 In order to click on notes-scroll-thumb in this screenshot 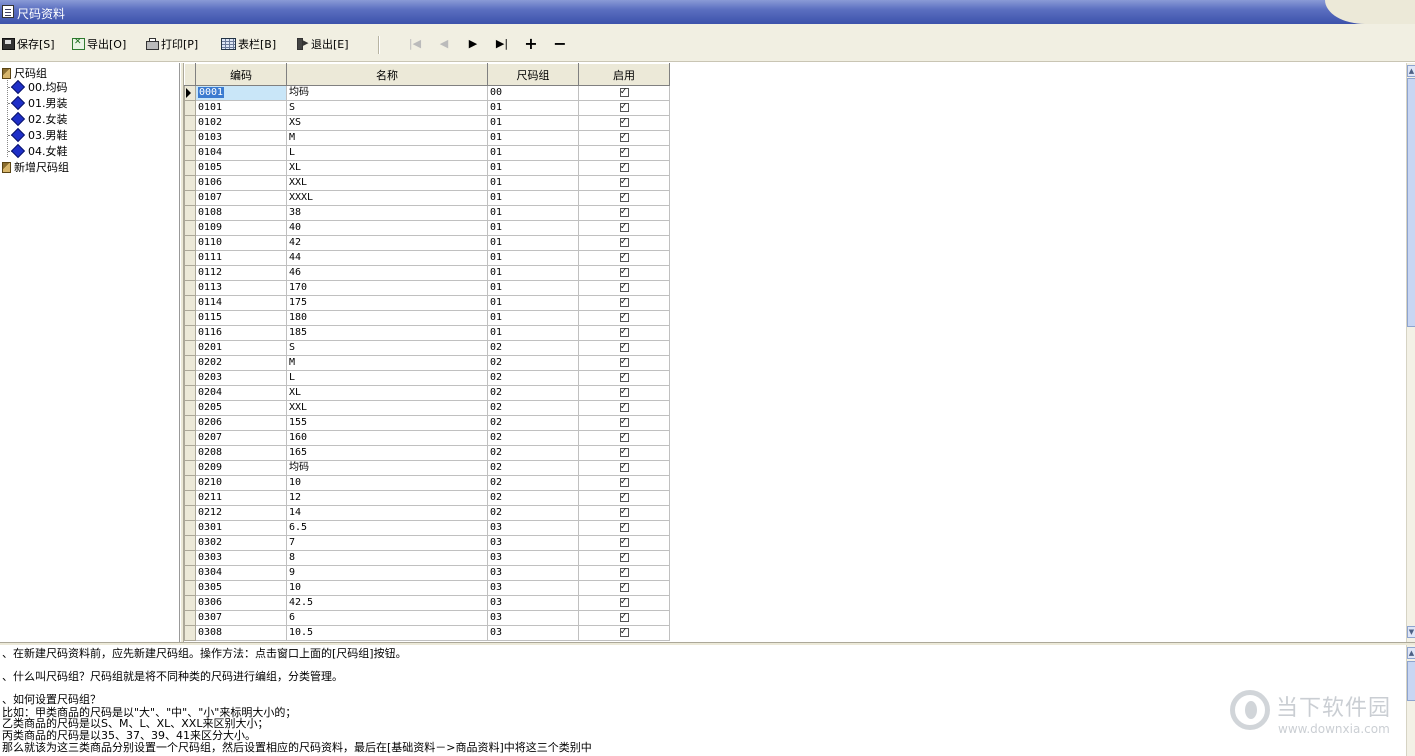, I will do `click(1411, 681)`.